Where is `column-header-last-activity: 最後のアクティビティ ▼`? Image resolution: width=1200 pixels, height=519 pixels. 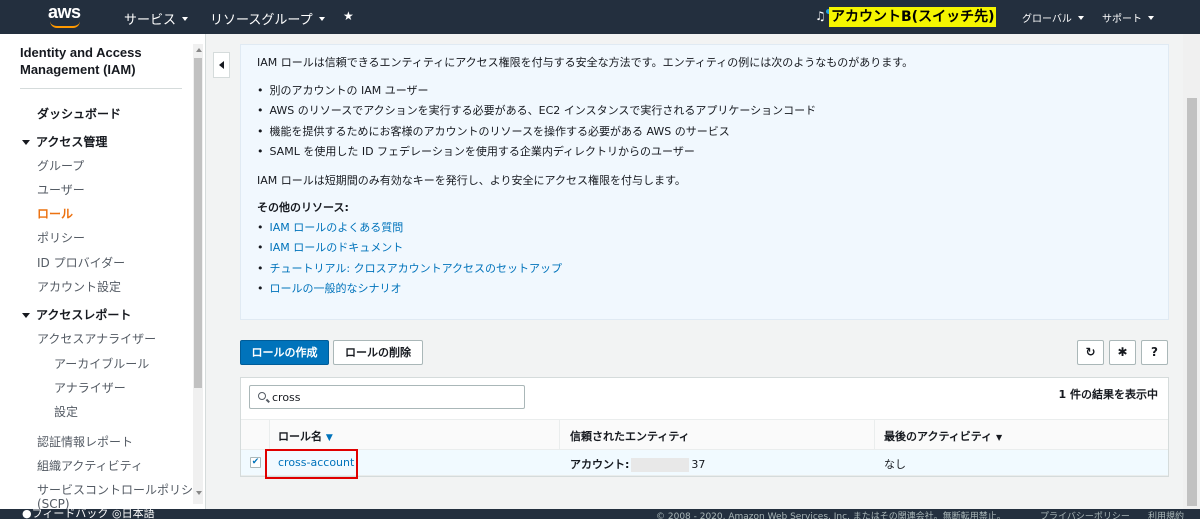 column-header-last-activity: 最後のアクティビティ ▼ is located at coordinates (943, 436).